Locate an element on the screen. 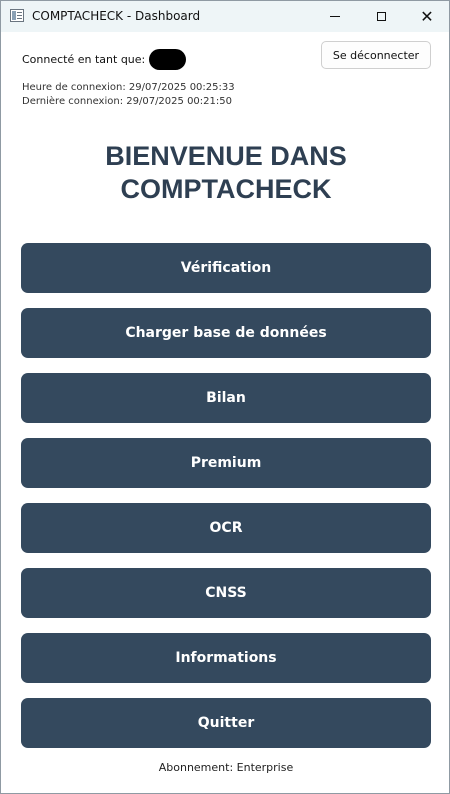 The width and height of the screenshot is (450, 794). connected-label: Connecté en tant que: is located at coordinates (84, 59).